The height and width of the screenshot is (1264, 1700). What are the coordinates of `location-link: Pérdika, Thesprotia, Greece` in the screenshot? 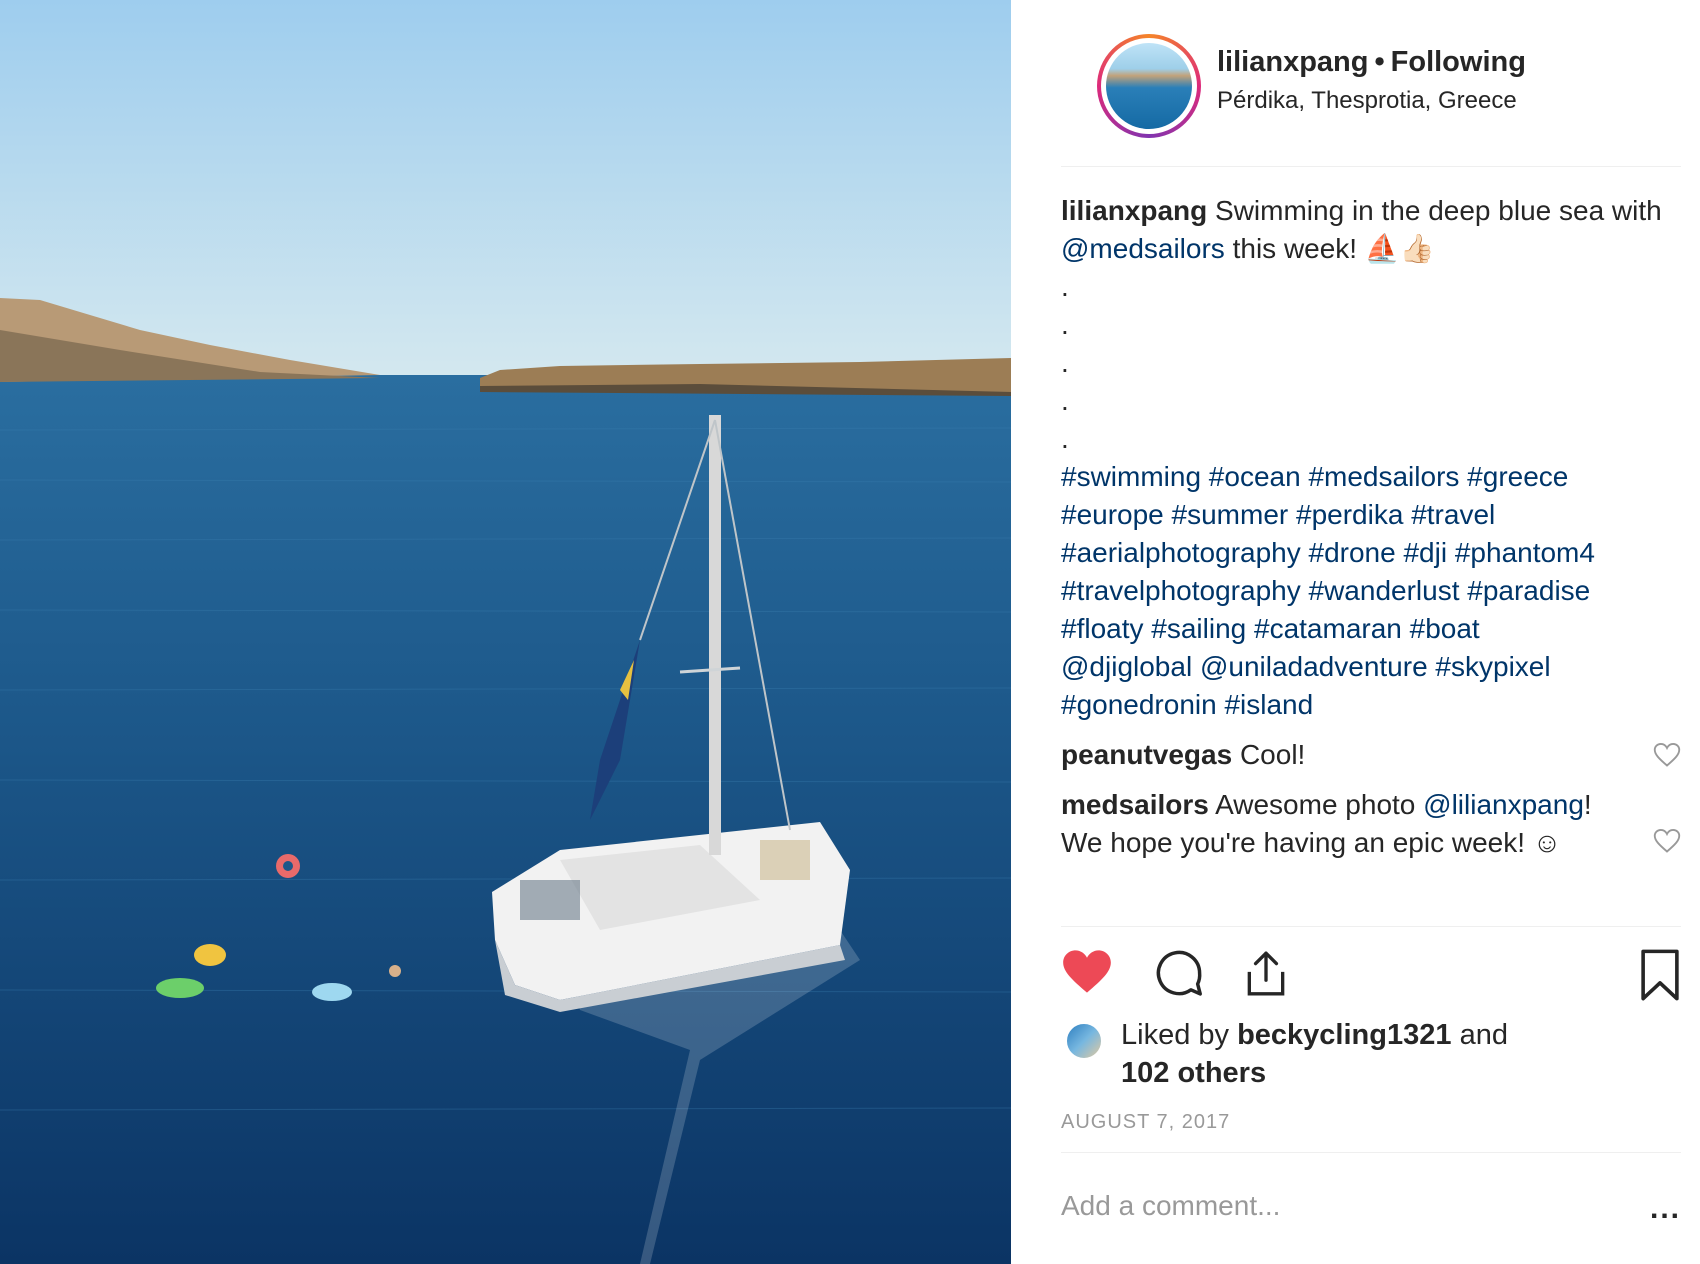 It's located at (1371, 101).